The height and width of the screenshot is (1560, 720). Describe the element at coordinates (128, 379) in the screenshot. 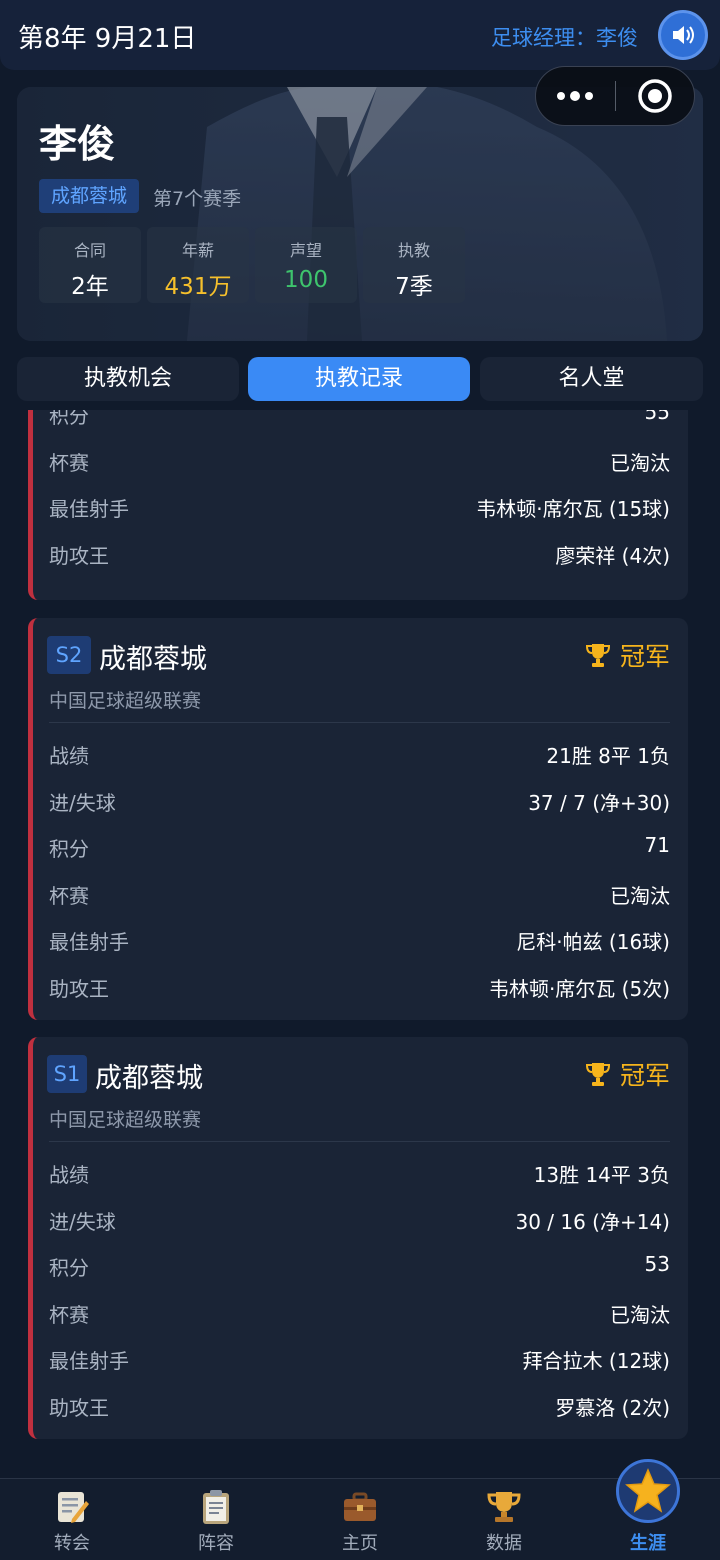

I see `tab-coaching-opportunities: 执教机会` at that location.